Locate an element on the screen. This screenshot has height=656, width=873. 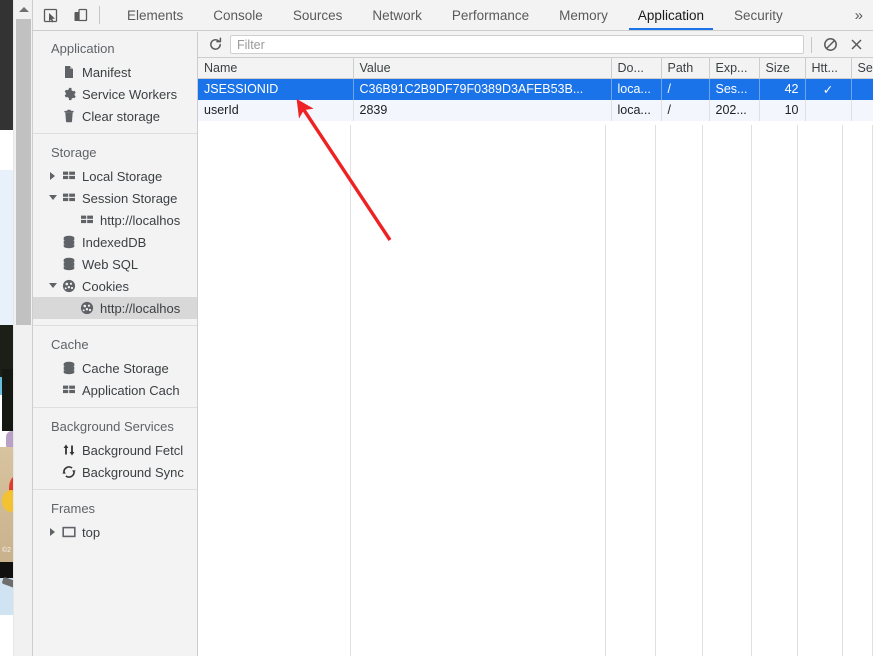
clear-all-icon is located at coordinates (830, 45).